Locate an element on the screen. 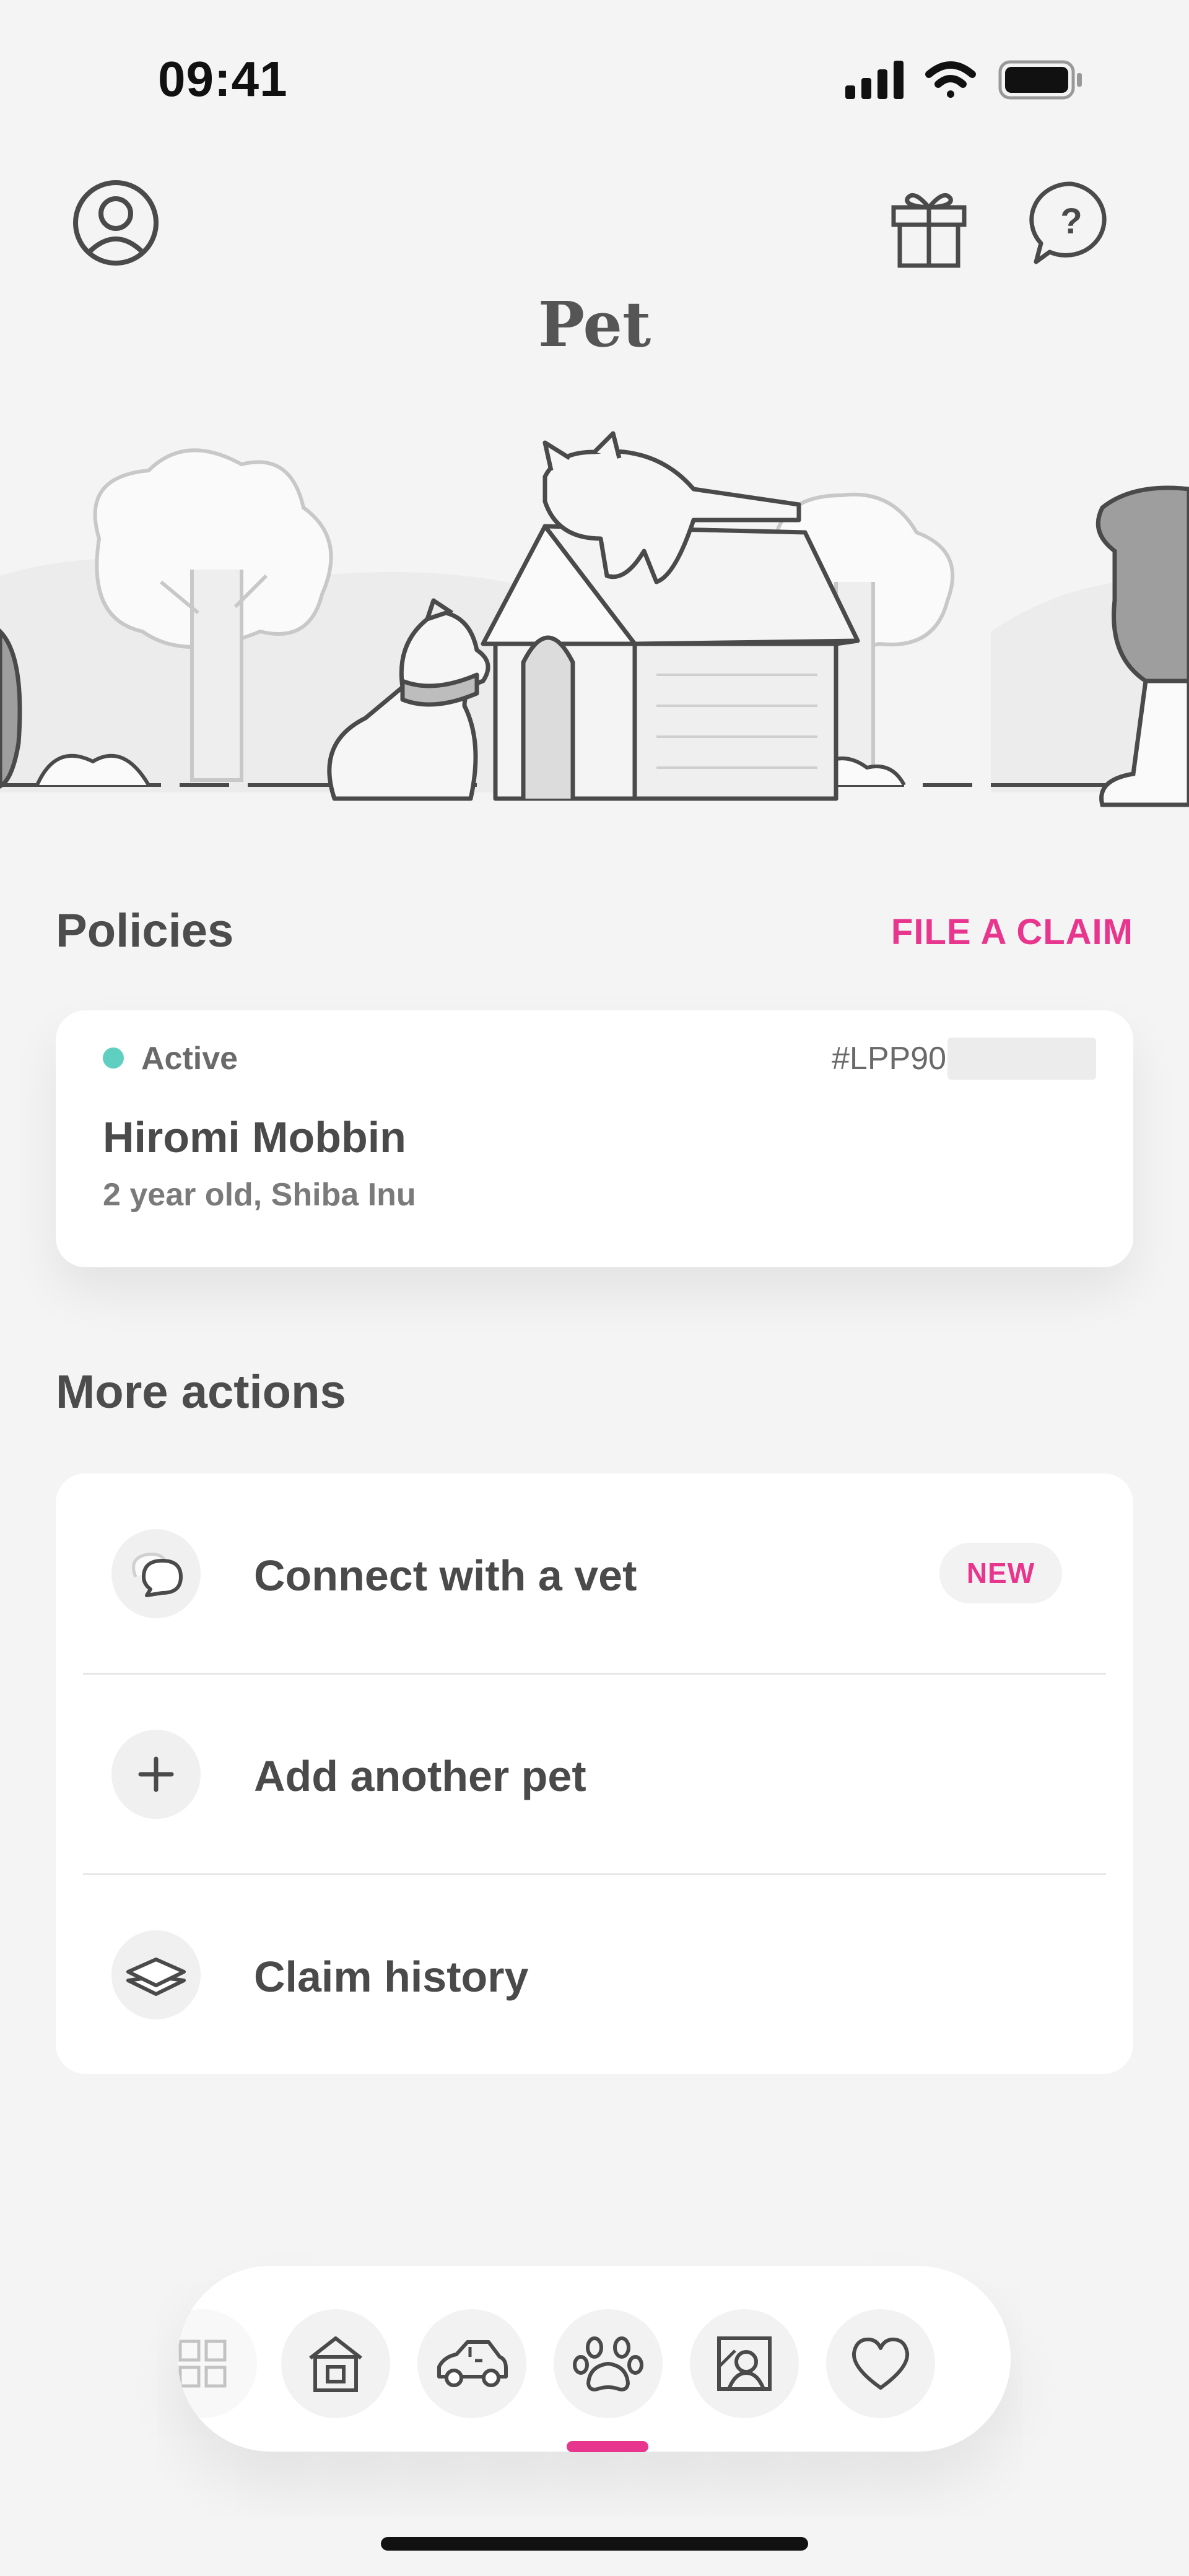 The height and width of the screenshot is (2576, 1189). status-time: 09:41 is located at coordinates (223, 78).